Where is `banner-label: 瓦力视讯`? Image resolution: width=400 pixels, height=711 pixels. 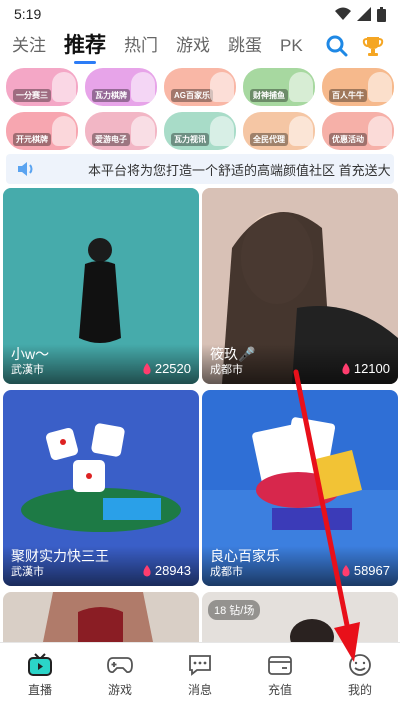
banner-label: 瓦力视讯 is located at coordinates (190, 139).